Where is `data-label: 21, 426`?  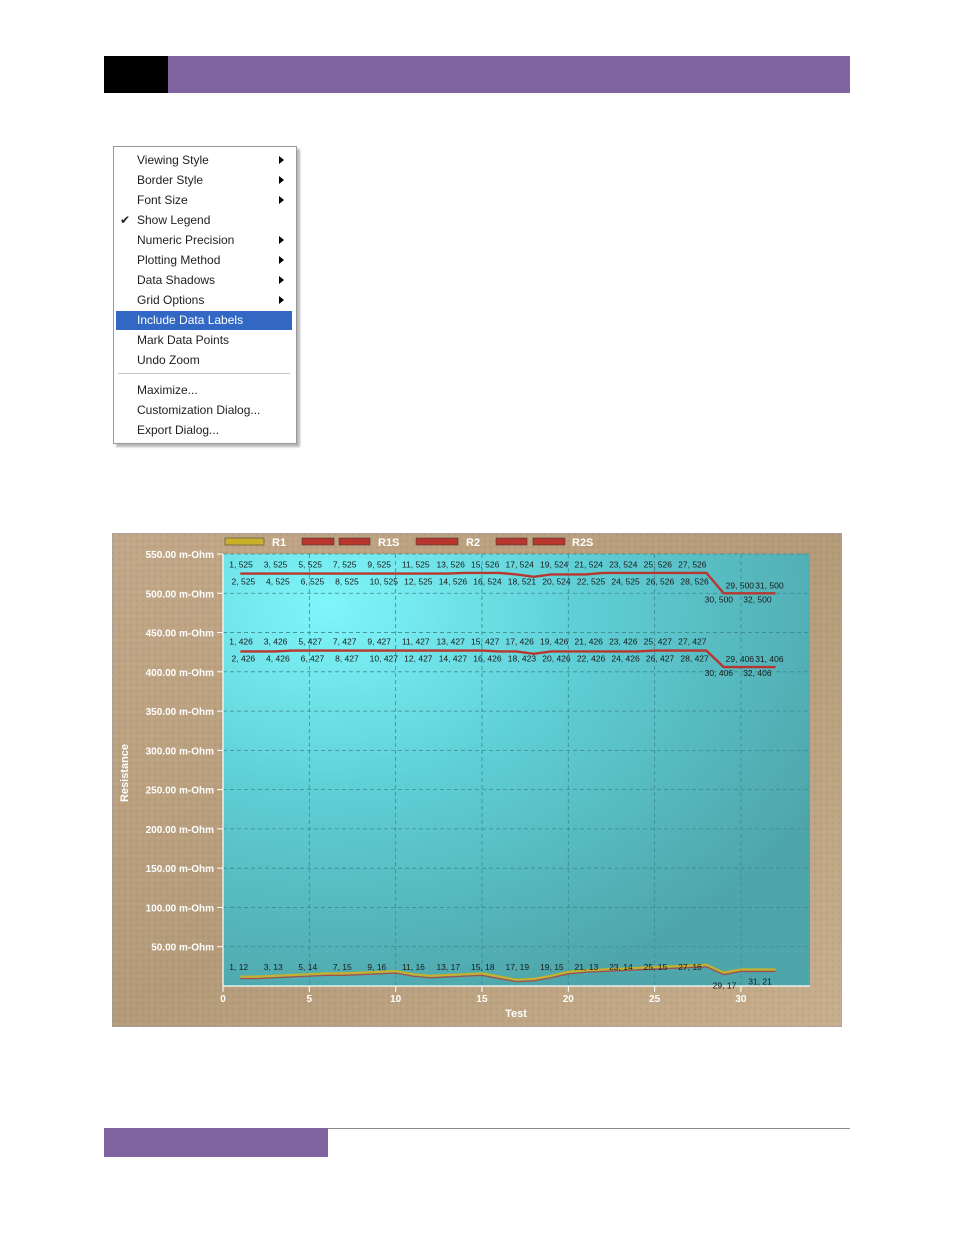 data-label: 21, 426 is located at coordinates (589, 641).